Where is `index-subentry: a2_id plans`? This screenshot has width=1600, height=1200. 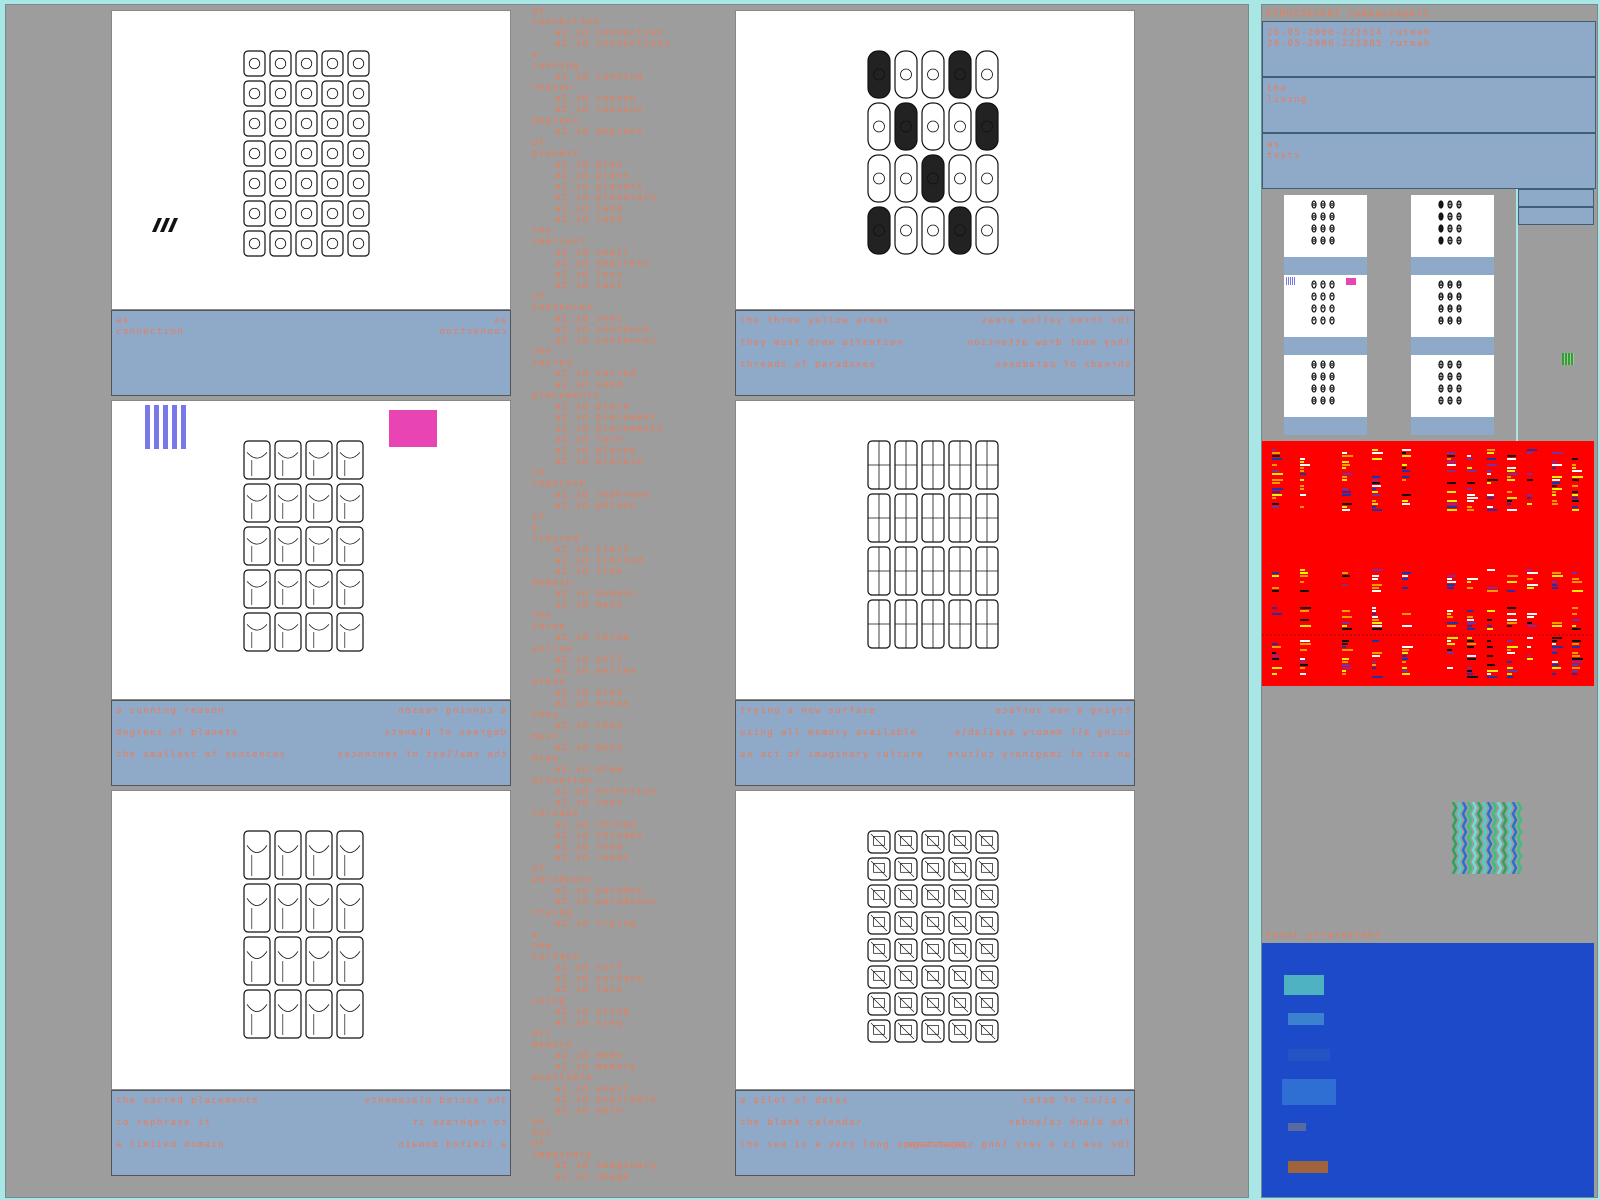 index-subentry: a2_id plans is located at coordinates (627, 176).